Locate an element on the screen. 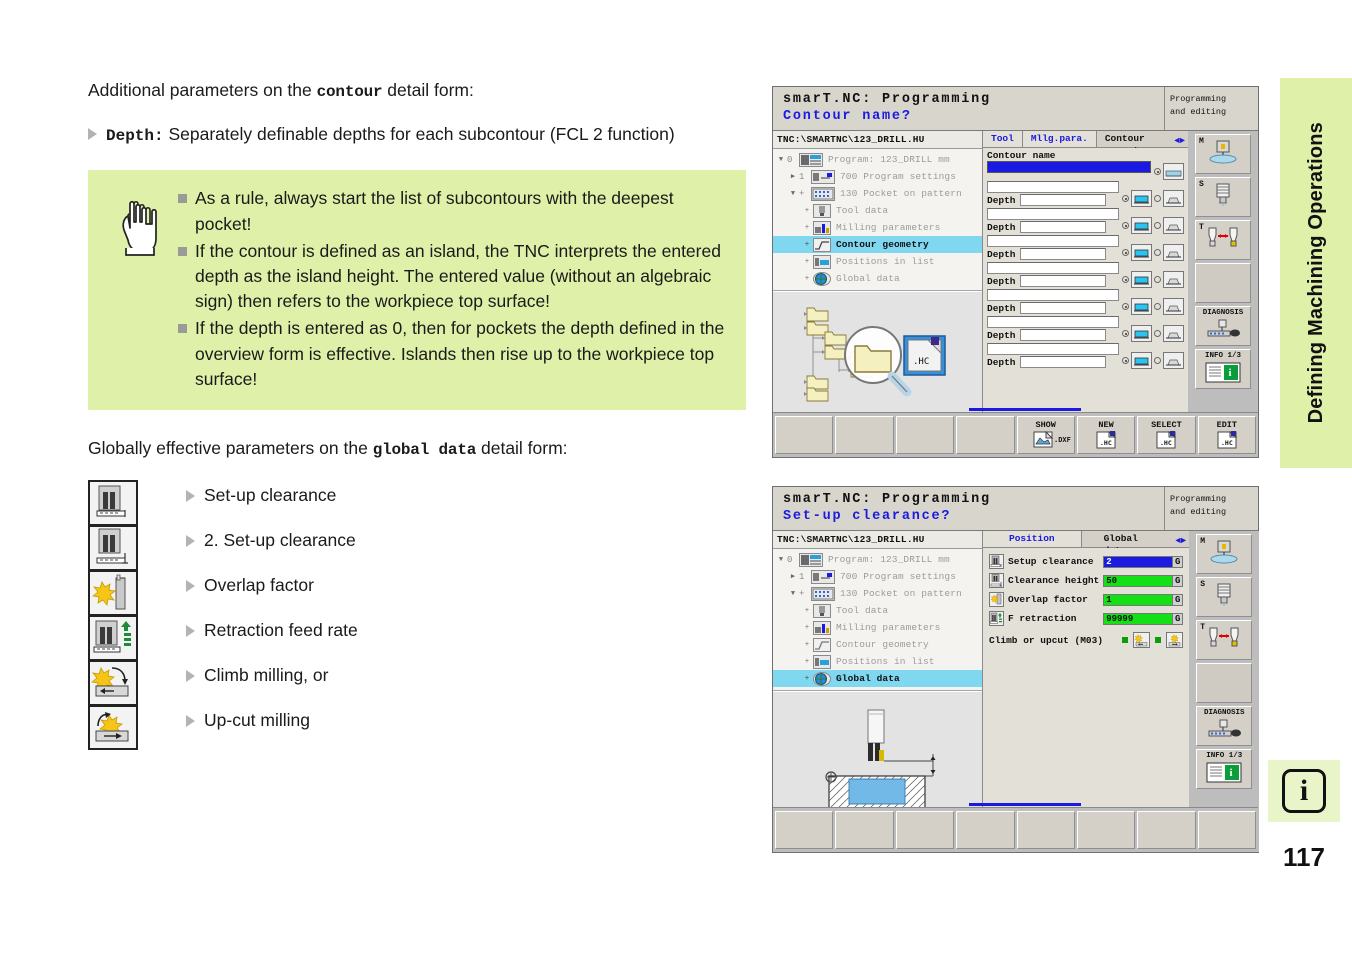 This screenshot has height=954, width=1352. tab-position: Position is located at coordinates (1032, 539).